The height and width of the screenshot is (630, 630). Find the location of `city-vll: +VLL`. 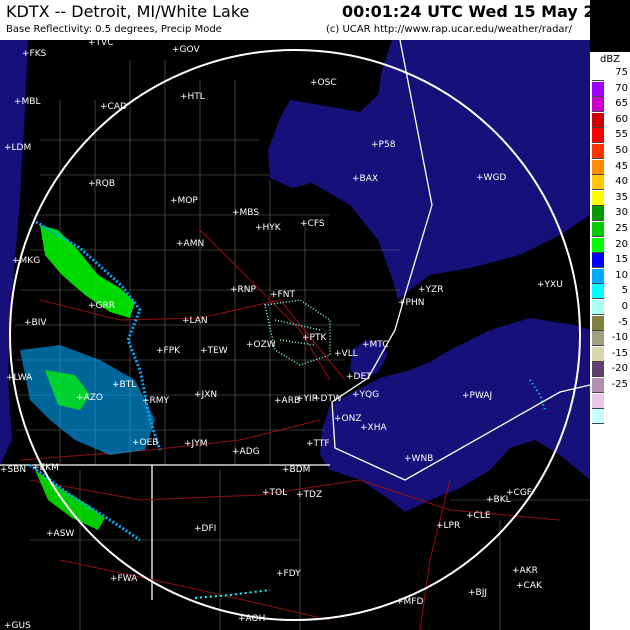

city-vll: +VLL is located at coordinates (346, 354).